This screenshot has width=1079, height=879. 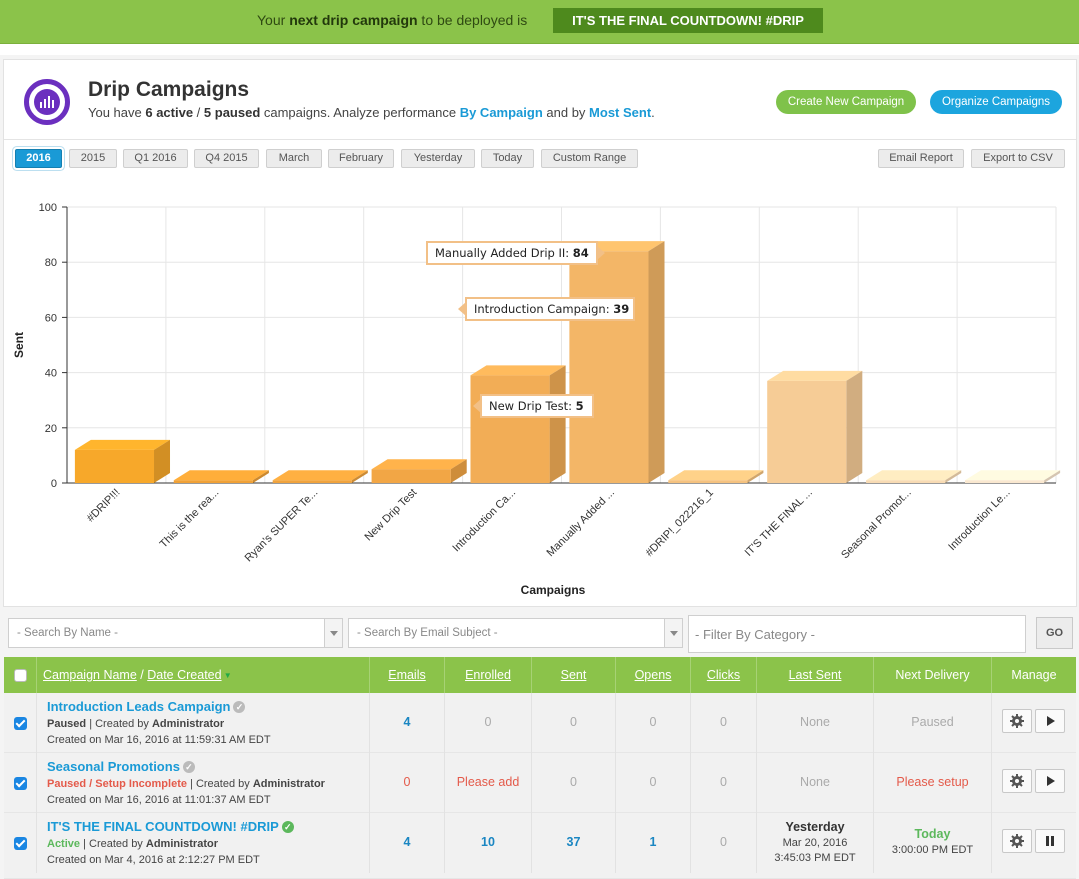 I want to click on range-yesterday: Yesterday, so click(x=438, y=158).